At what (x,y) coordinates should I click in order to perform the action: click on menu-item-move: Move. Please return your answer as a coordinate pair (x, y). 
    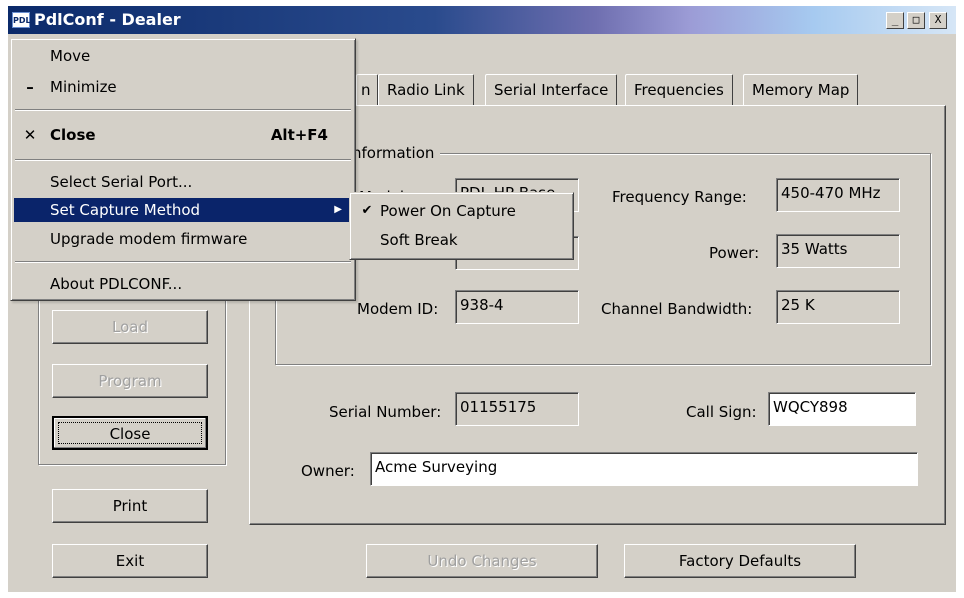
    Looking at the image, I should click on (183, 56).